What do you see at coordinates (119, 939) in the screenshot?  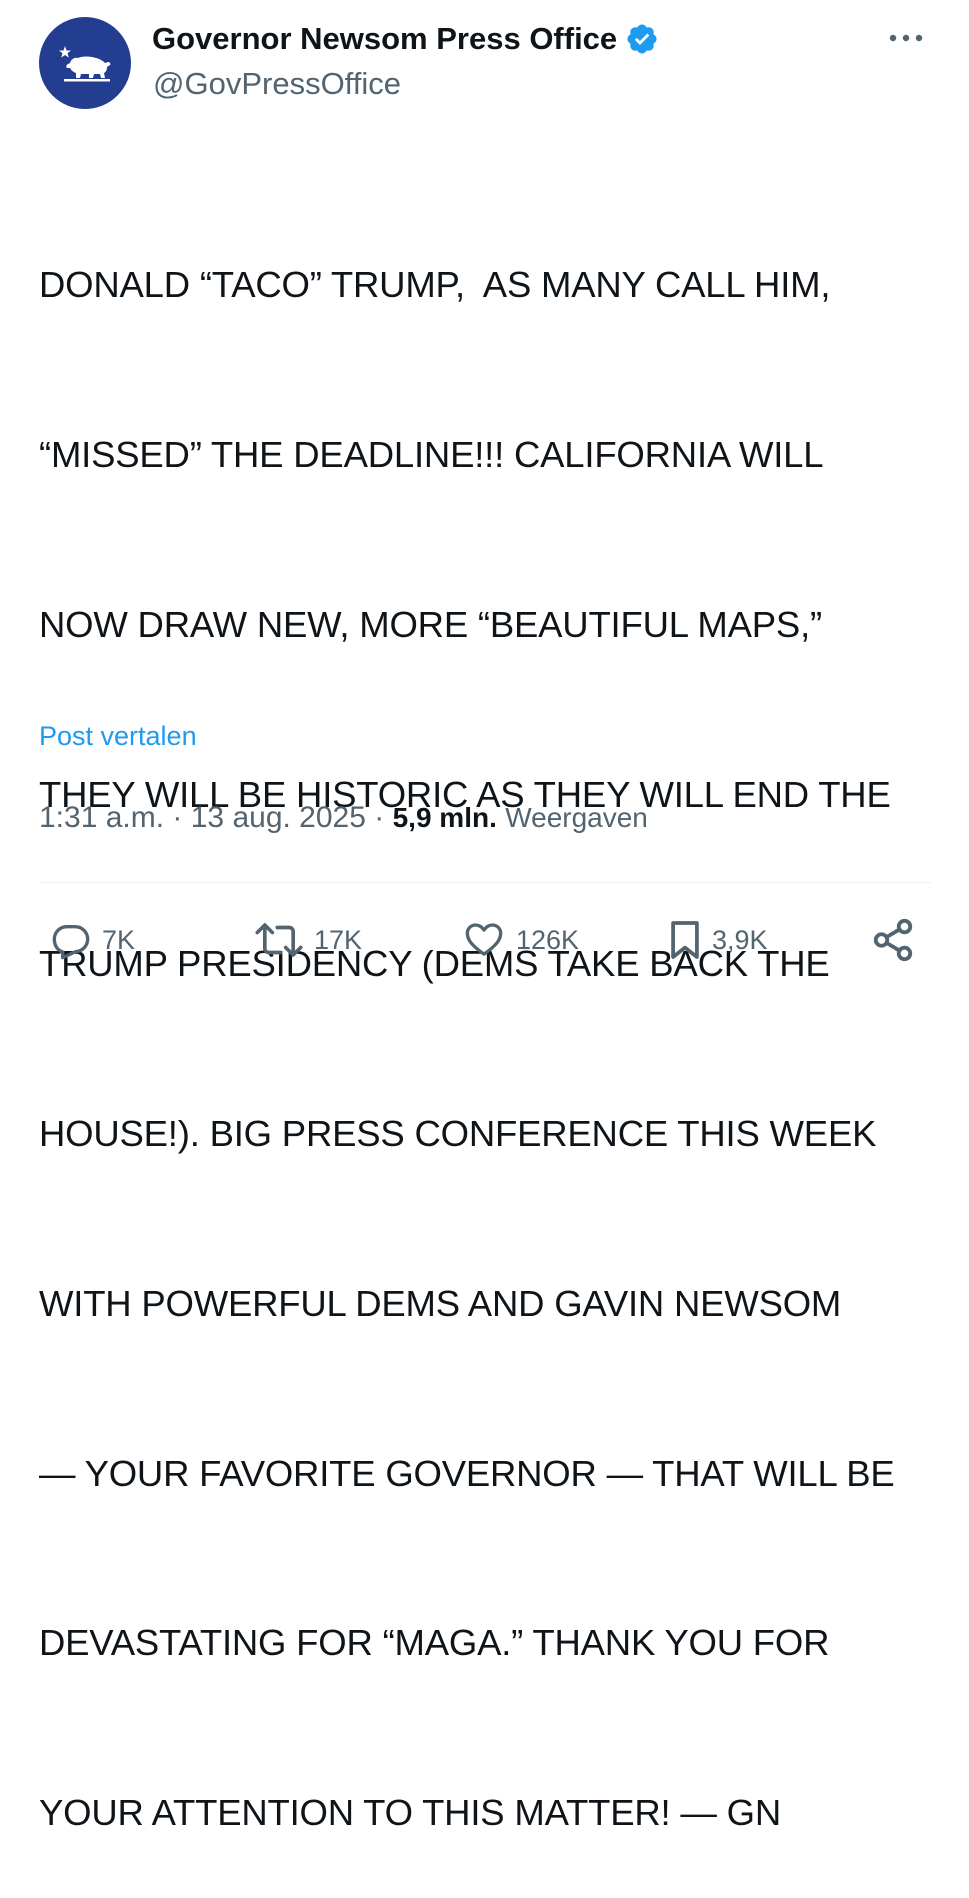 I see `reply-count: 7K` at bounding box center [119, 939].